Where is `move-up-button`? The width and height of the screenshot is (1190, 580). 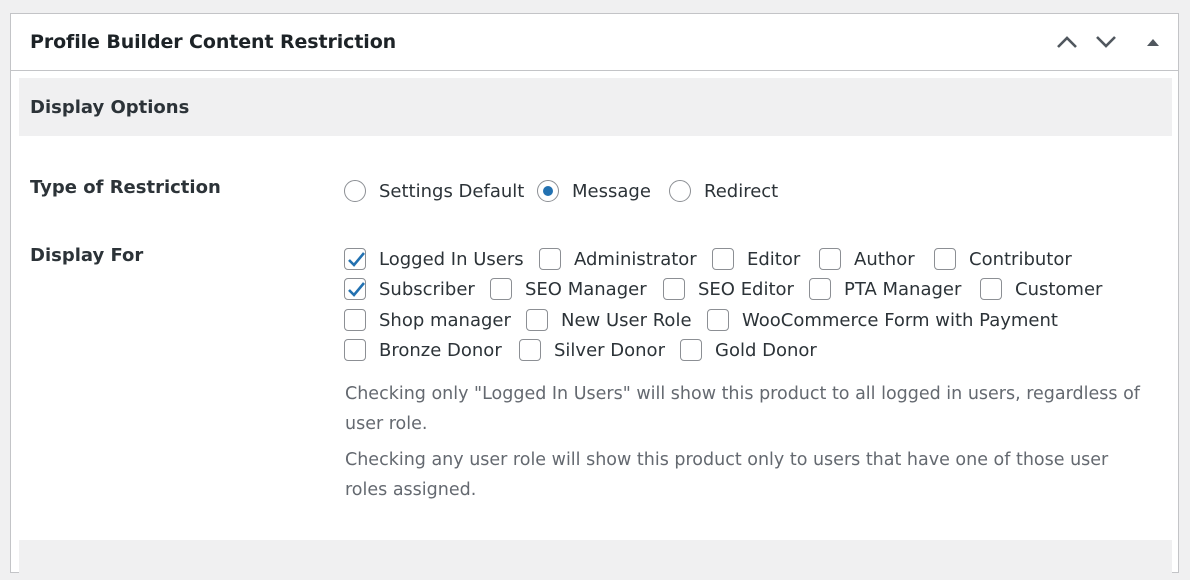
move-up-button is located at coordinates (1067, 42).